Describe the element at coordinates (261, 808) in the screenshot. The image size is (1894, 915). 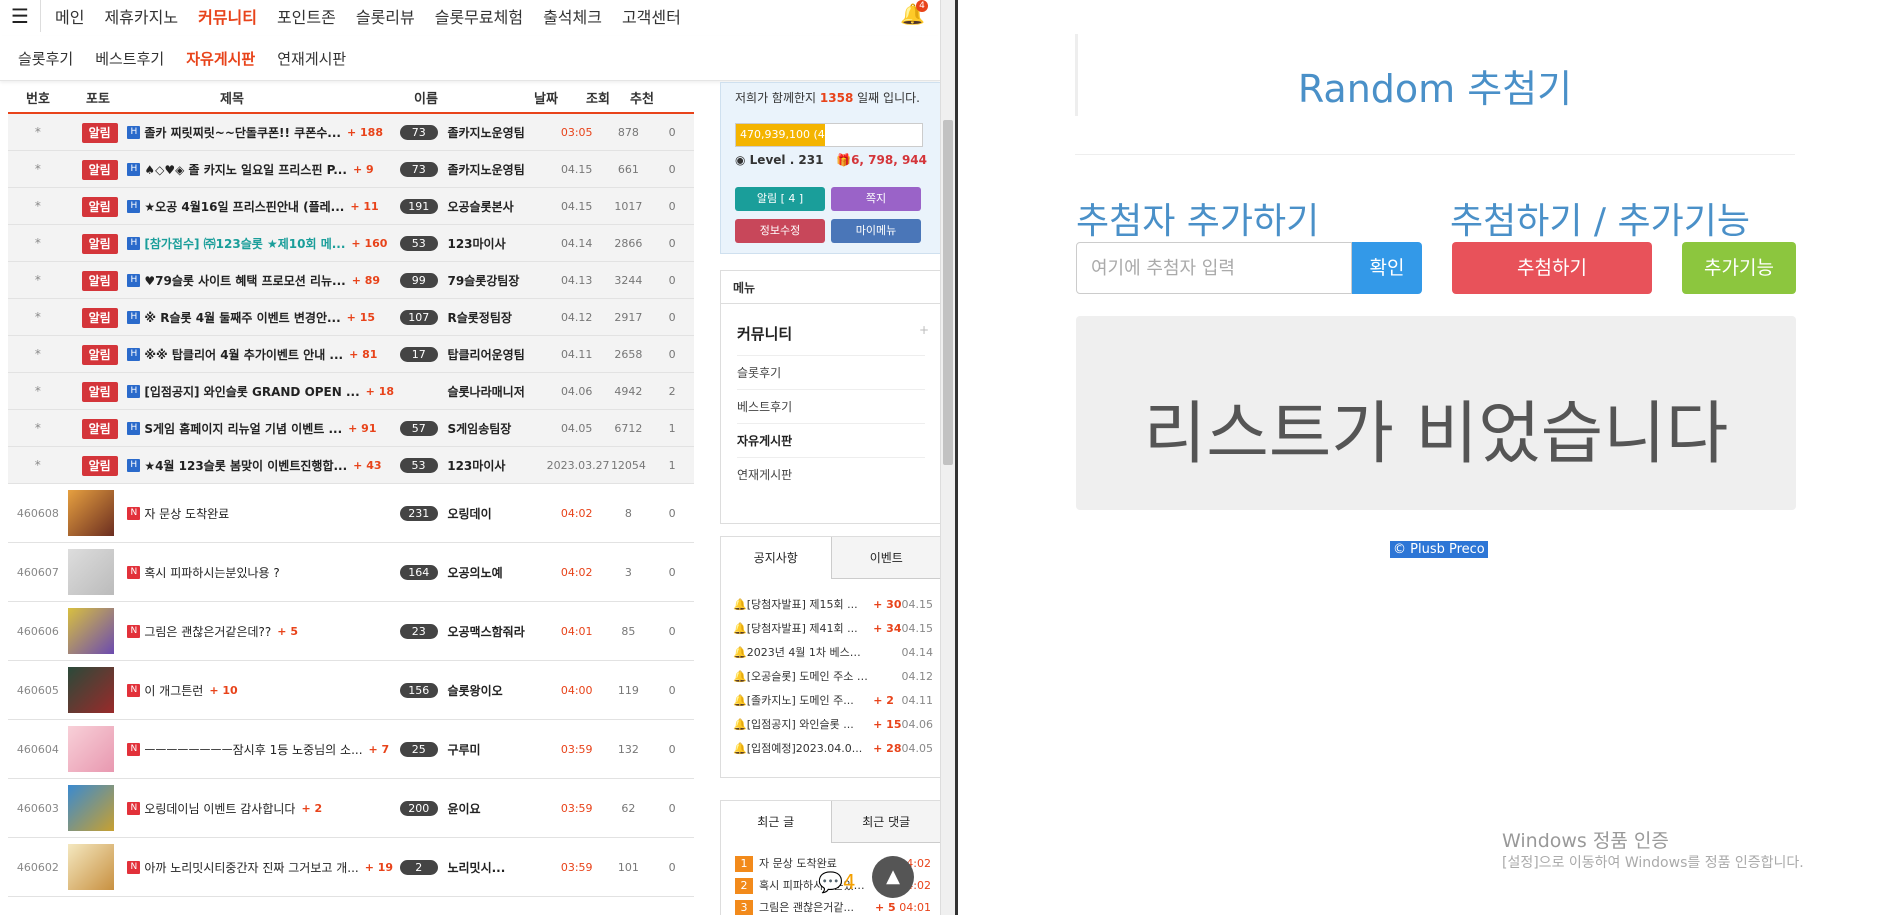
I see `post-title-cell: N 오링데이님 이벤트 감사합니다 + 2` at that location.